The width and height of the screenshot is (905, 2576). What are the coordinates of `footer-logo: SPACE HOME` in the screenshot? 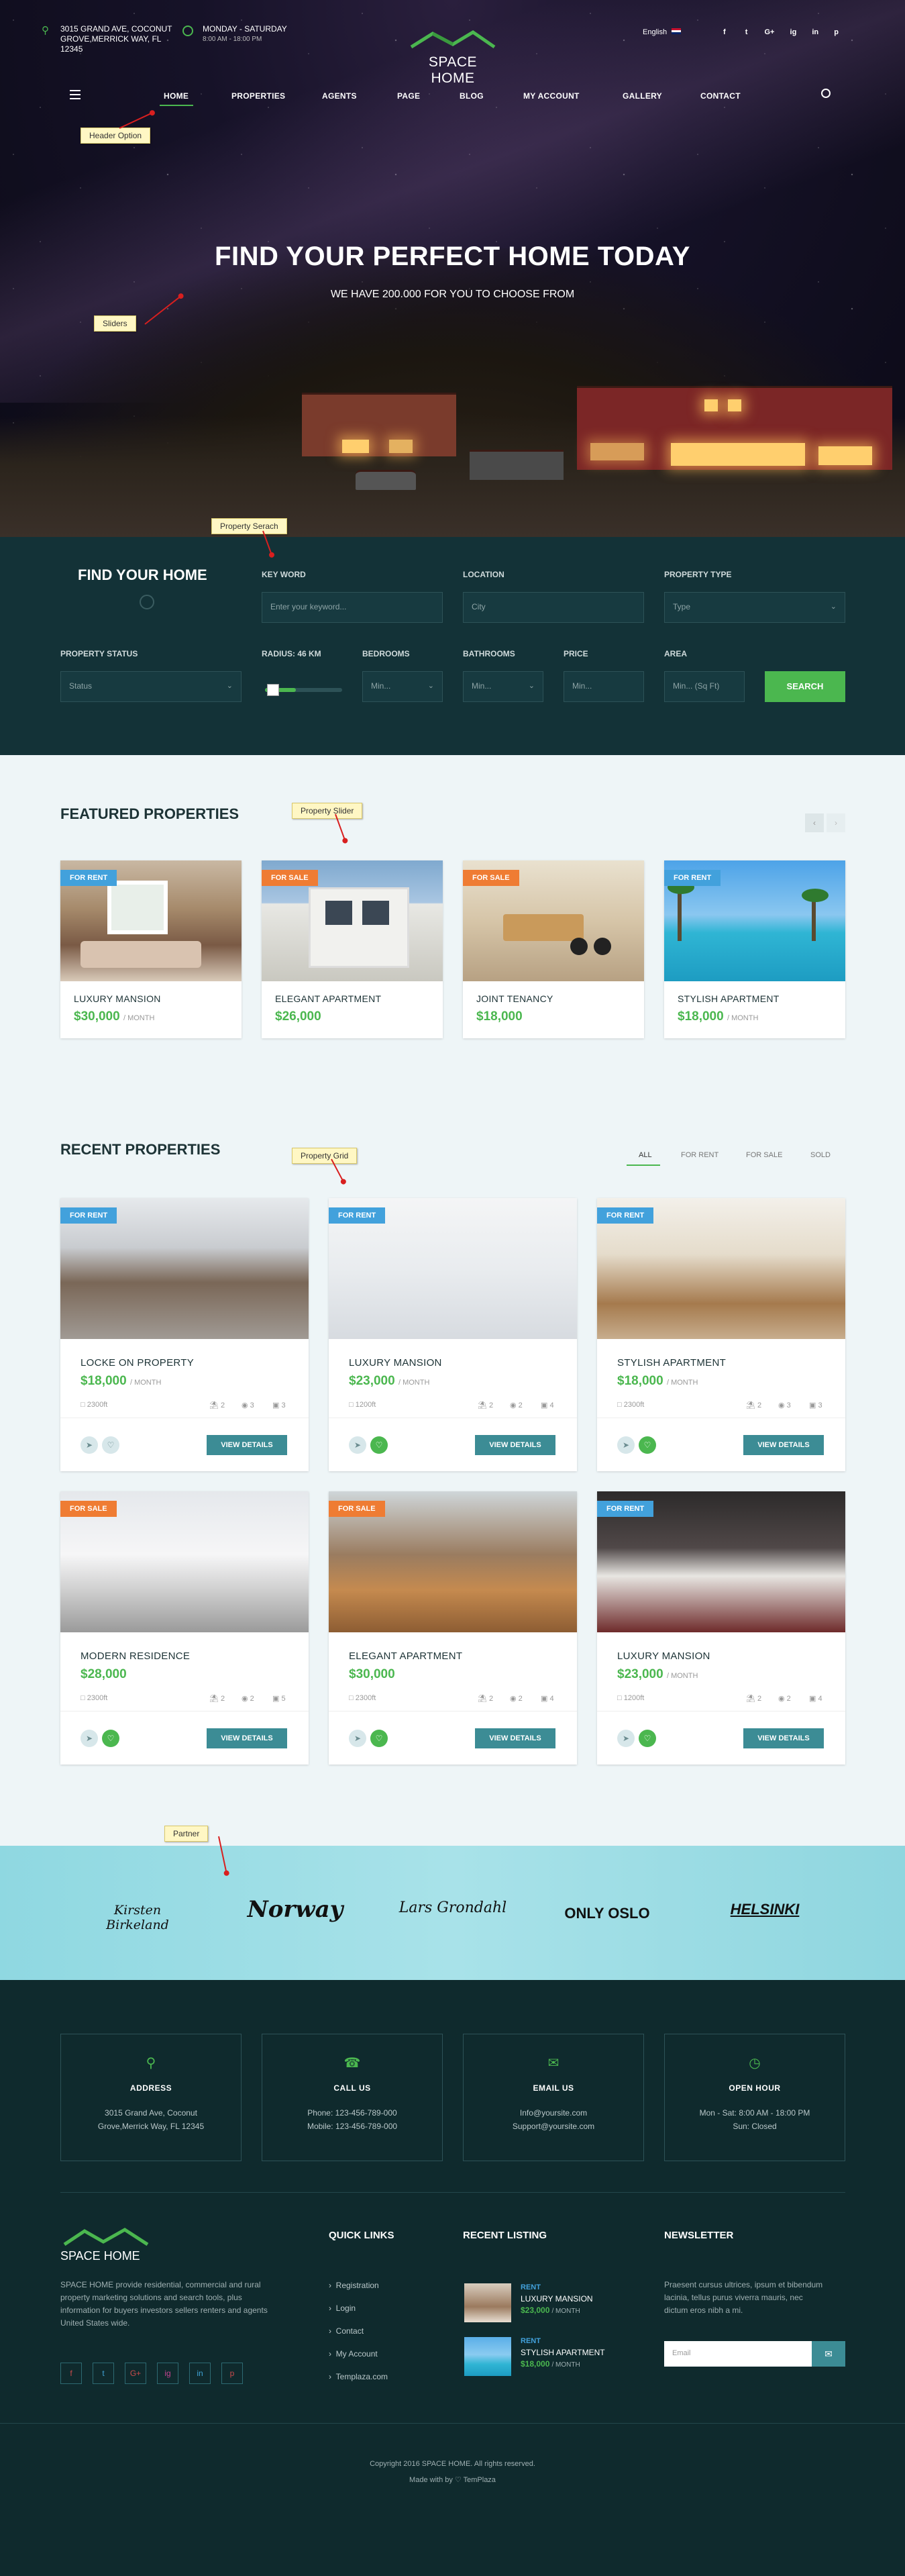 It's located at (107, 2245).